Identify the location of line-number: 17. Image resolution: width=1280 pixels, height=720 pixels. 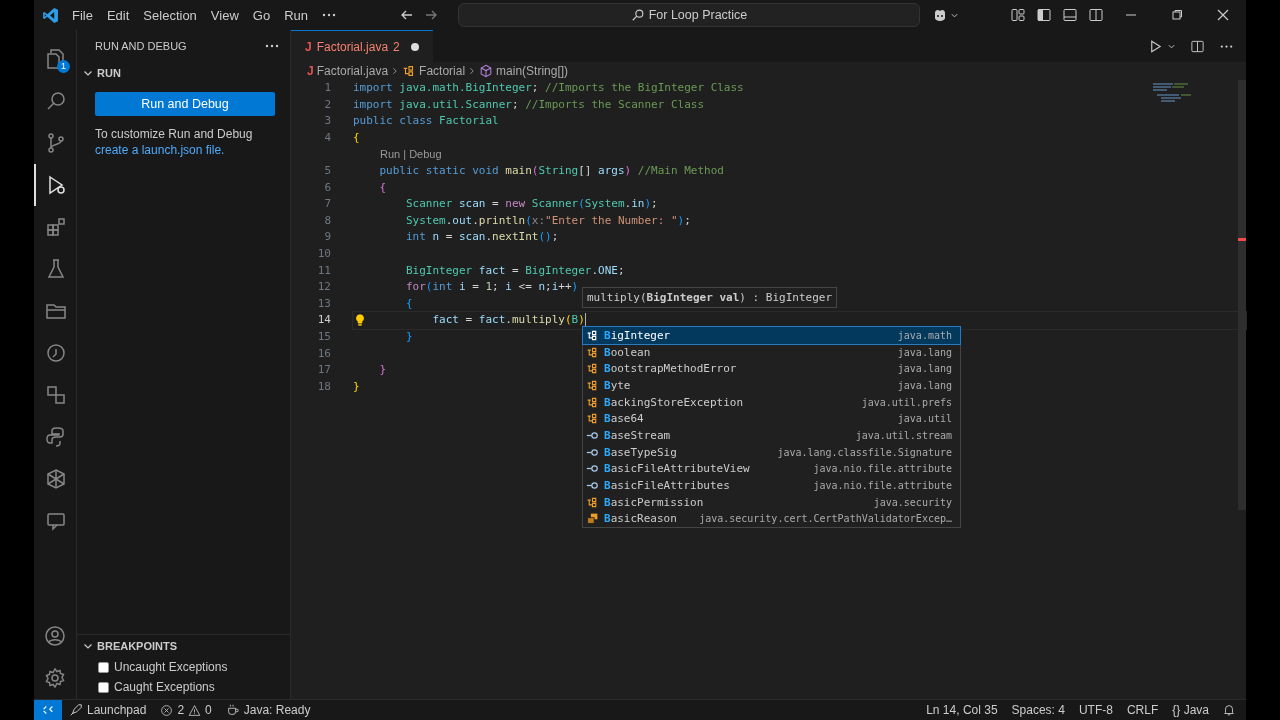
(323, 370).